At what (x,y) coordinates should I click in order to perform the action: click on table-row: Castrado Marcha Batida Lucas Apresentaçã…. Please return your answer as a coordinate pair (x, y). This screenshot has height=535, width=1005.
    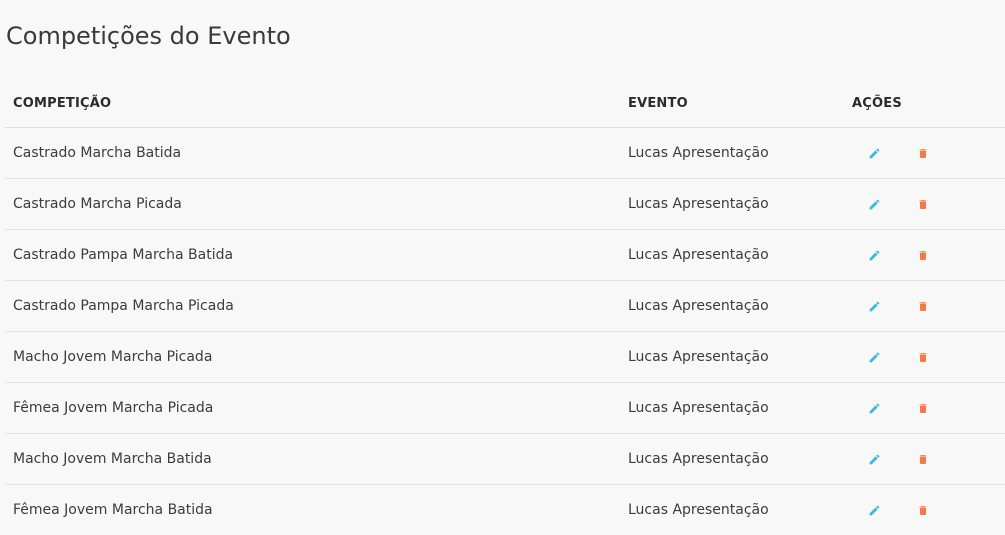
    Looking at the image, I should click on (505, 153).